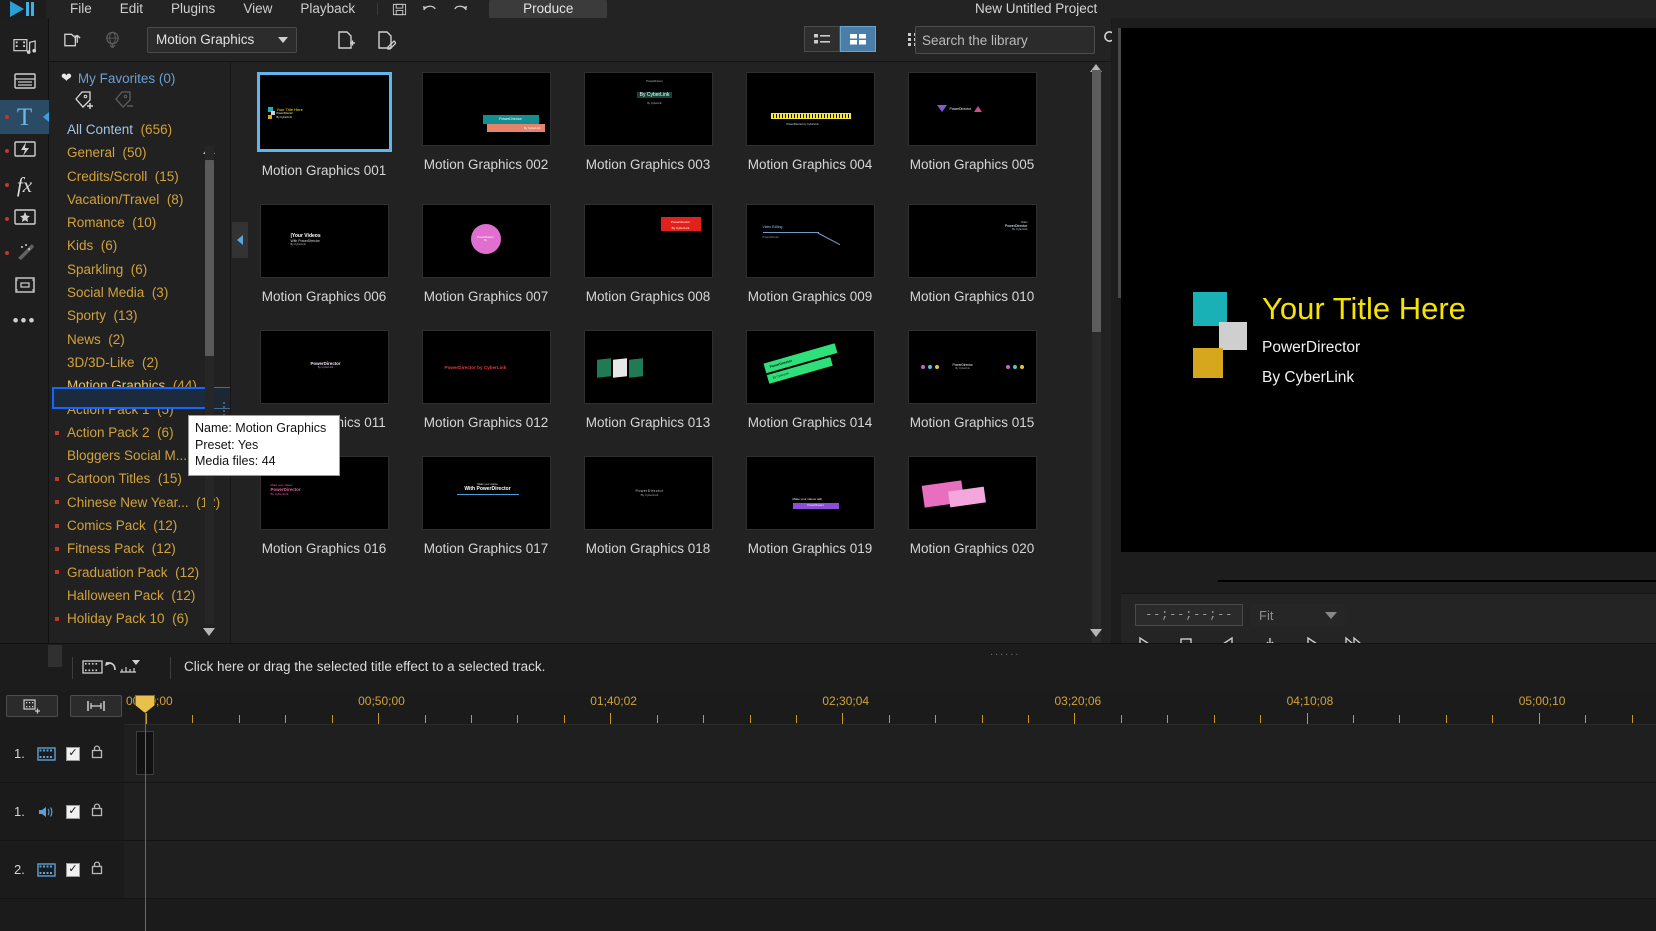 The height and width of the screenshot is (931, 1656). I want to click on tag-add-icon, so click(86, 101).